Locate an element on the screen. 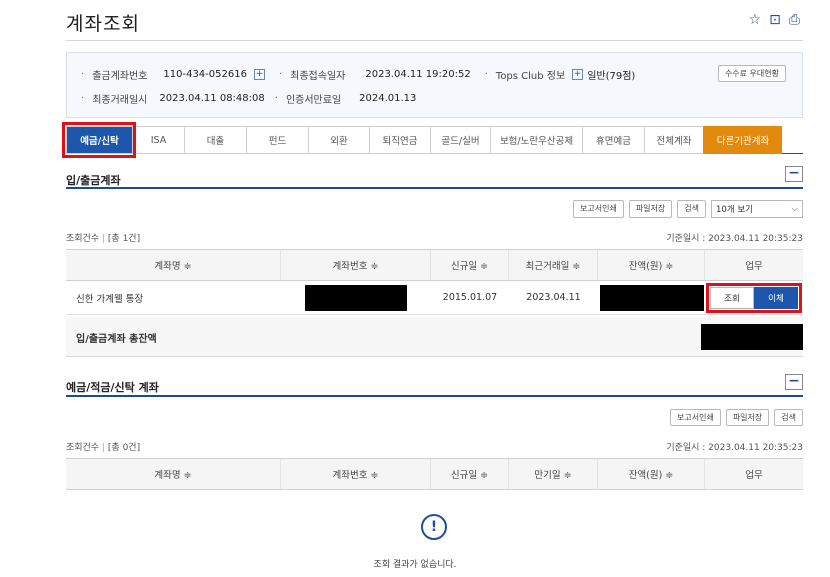 The height and width of the screenshot is (577, 830). last-transaction-value: 2023.04.11 08:48:08 is located at coordinates (212, 98).